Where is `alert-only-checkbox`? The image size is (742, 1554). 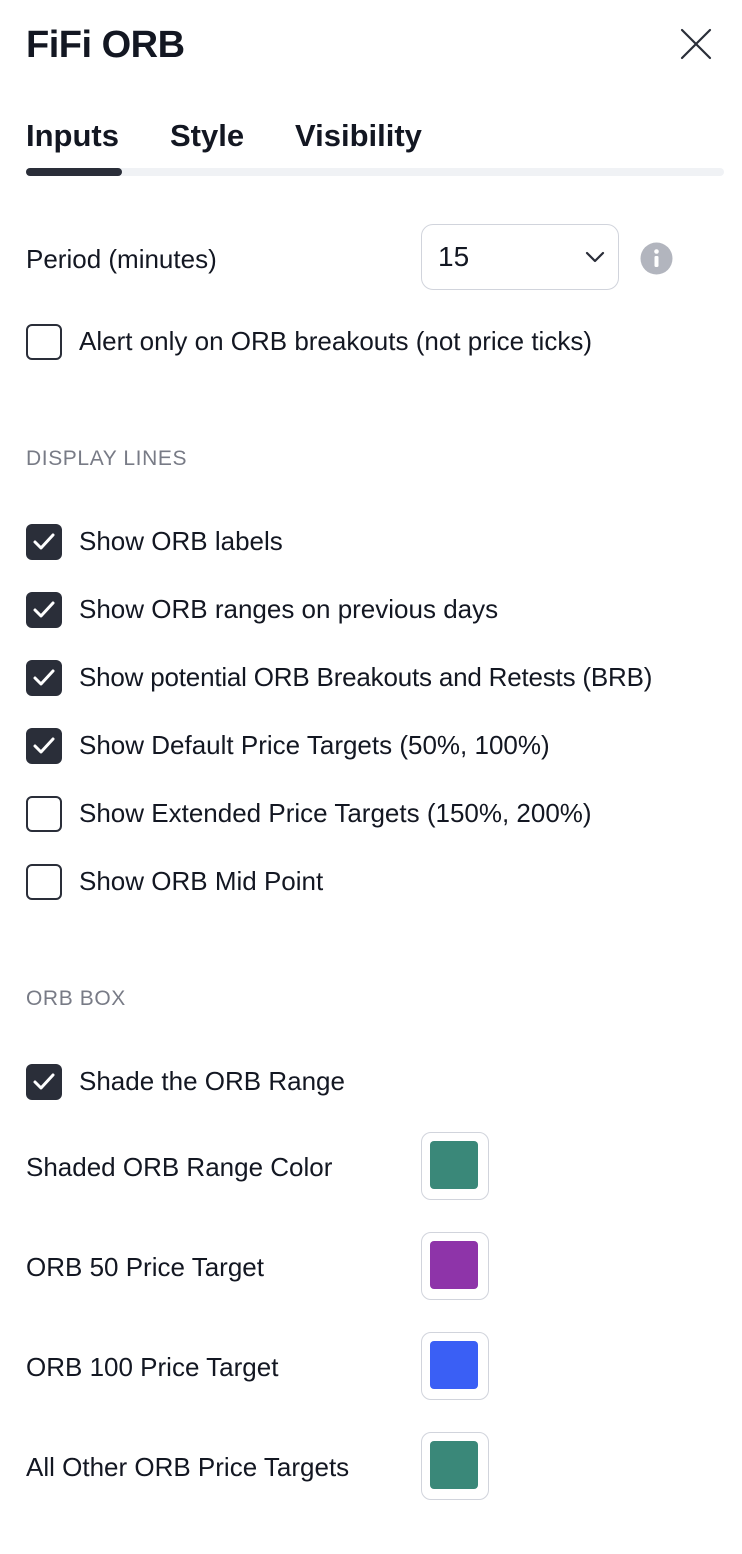 alert-only-checkbox is located at coordinates (44, 342).